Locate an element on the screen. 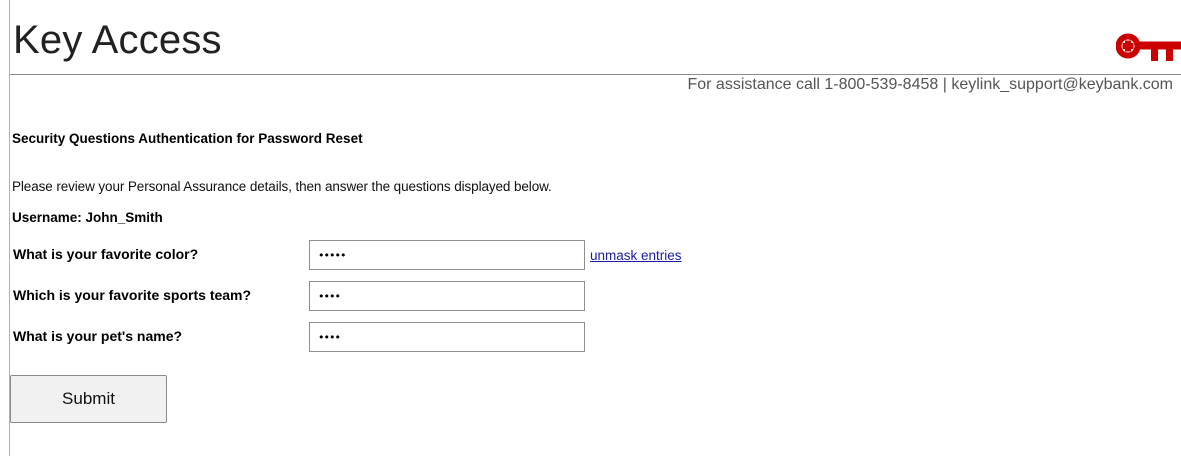  question-label-sports-team: Which is your favorite sports team? is located at coordinates (132, 295).